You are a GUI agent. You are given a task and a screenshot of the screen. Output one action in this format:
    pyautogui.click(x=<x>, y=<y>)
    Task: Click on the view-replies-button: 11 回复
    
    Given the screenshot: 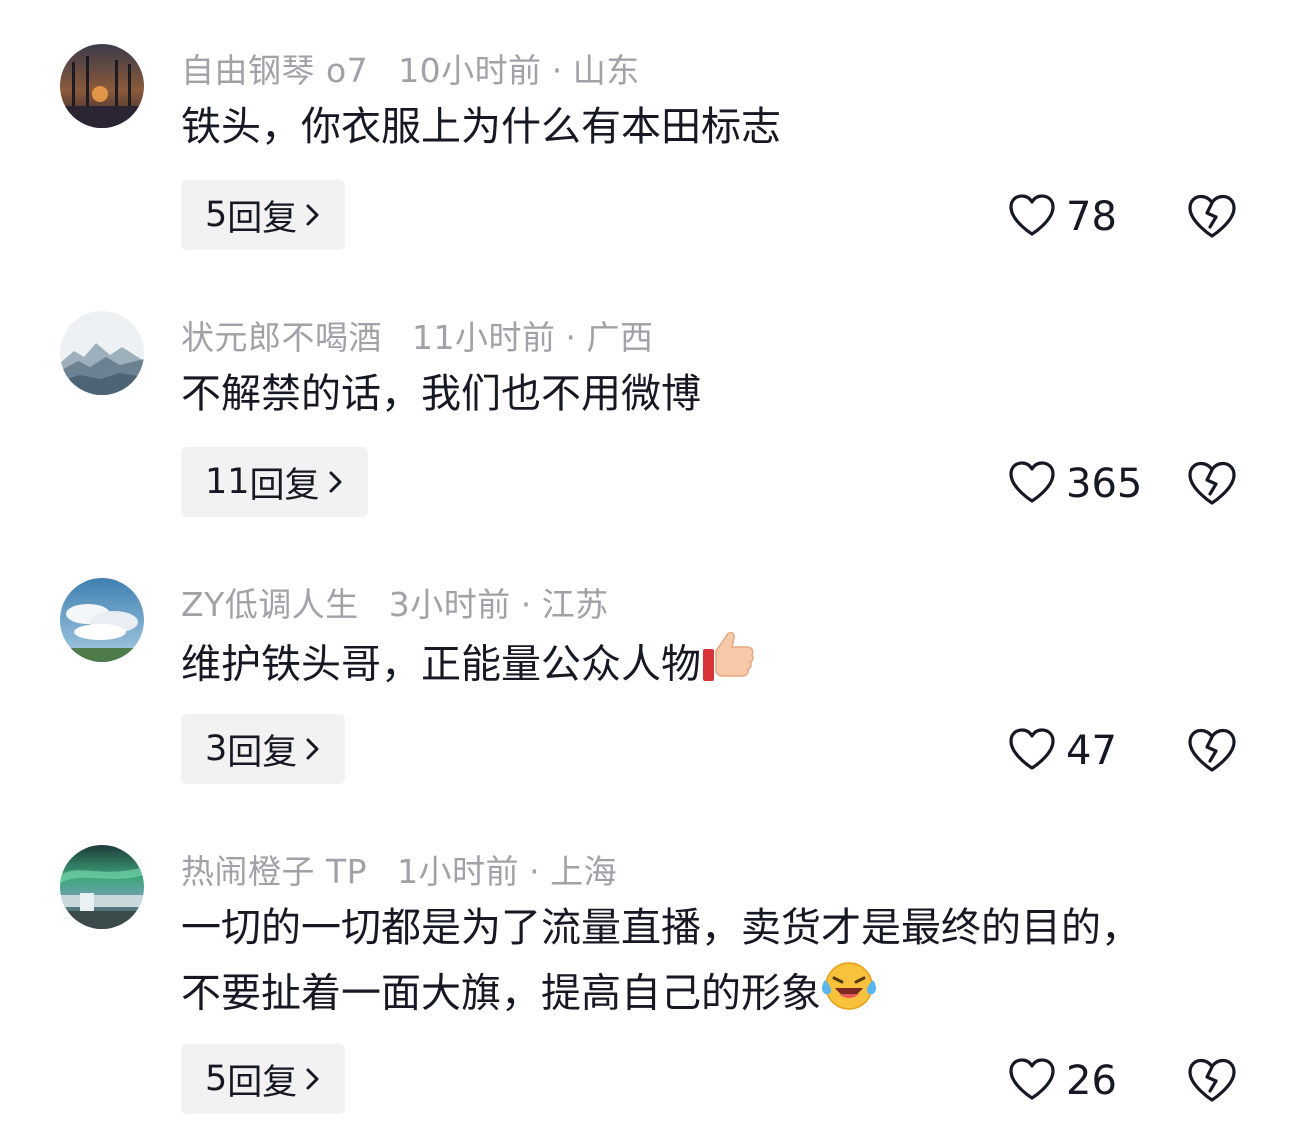 What is the action you would take?
    pyautogui.click(x=274, y=482)
    